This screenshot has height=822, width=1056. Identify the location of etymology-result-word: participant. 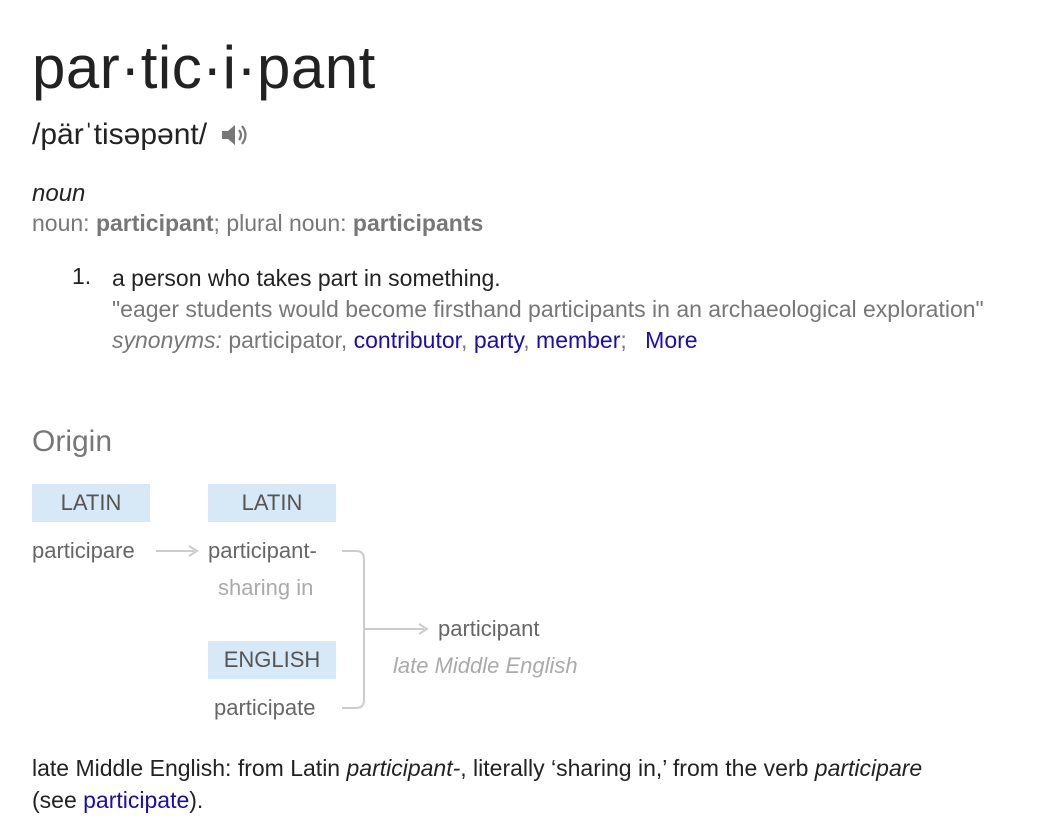
(489, 628).